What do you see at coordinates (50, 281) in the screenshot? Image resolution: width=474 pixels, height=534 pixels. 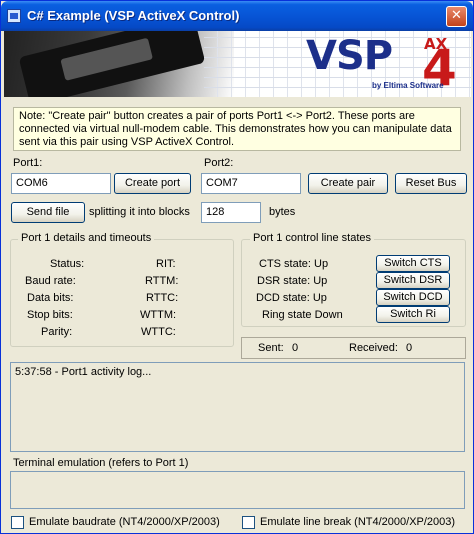 I see `baud-rate-label: Baud rate:` at bounding box center [50, 281].